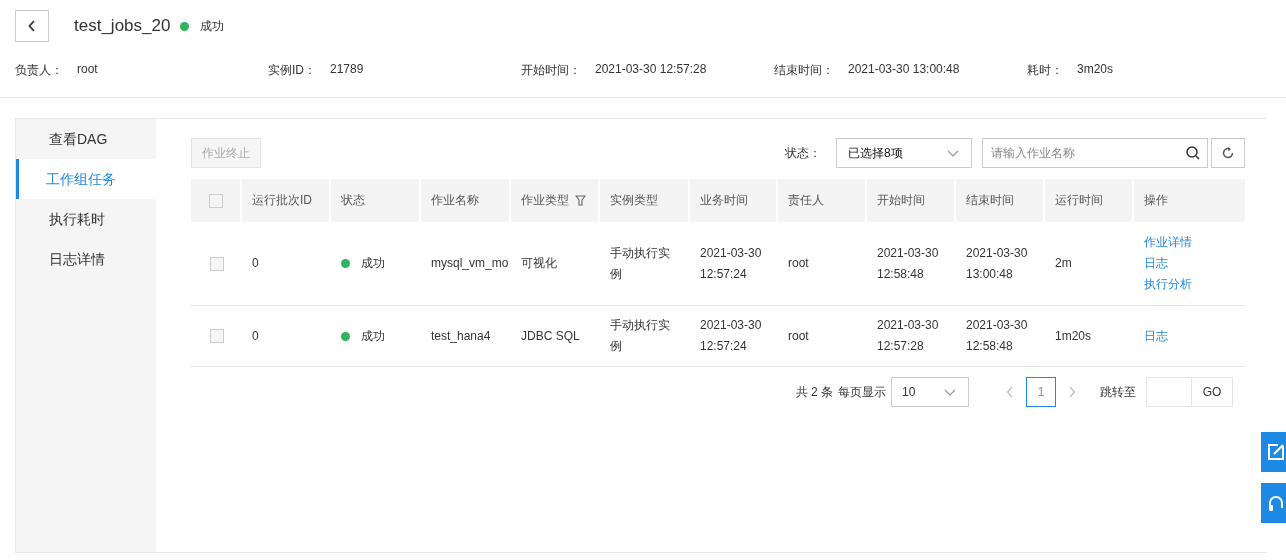 Image resolution: width=1286 pixels, height=560 pixels. Describe the element at coordinates (86, 219) in the screenshot. I see `sidebar-item: 执行耗时` at that location.